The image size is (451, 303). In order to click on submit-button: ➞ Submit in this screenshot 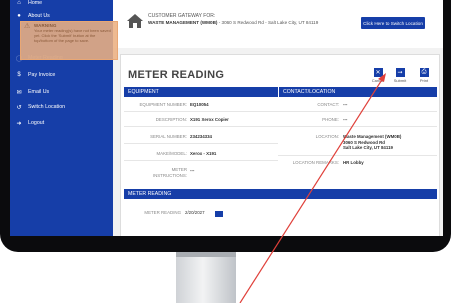, I will do `click(400, 75)`.